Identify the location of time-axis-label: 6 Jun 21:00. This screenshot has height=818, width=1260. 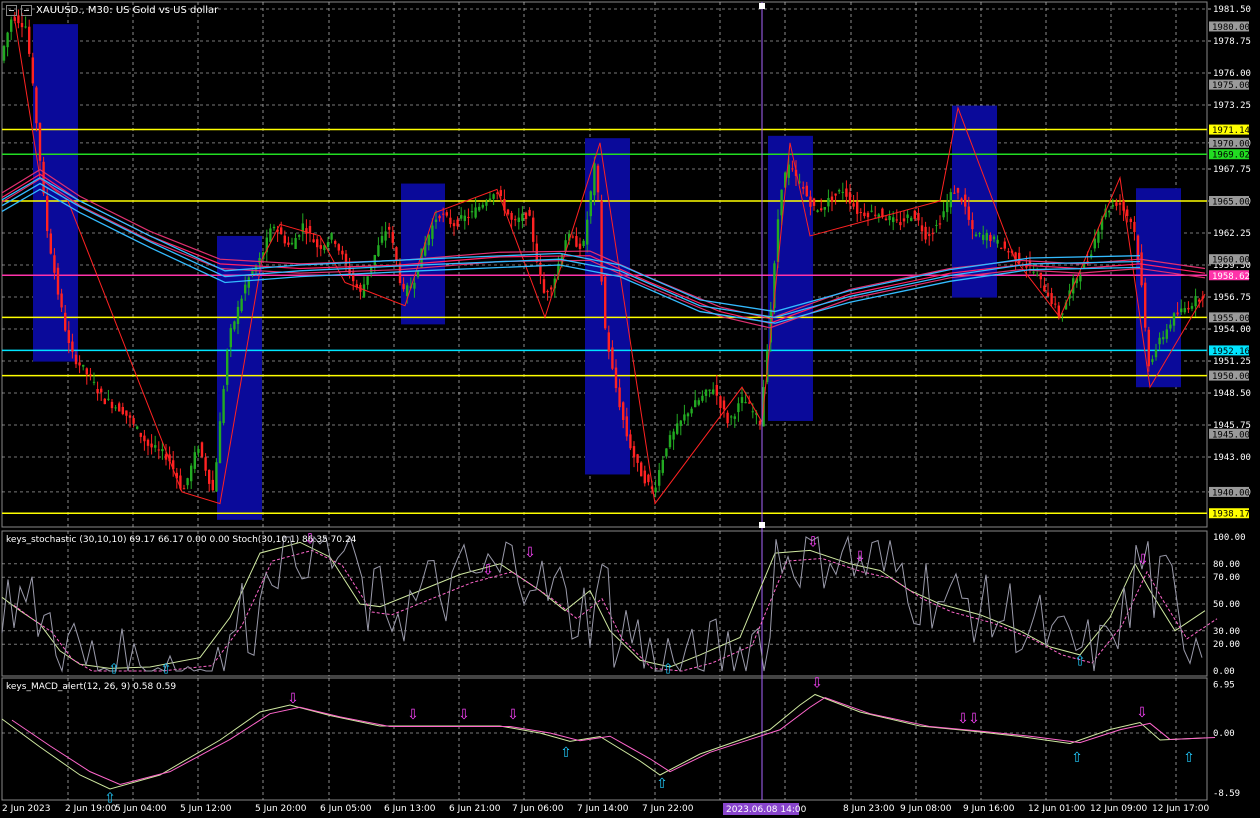
(475, 809).